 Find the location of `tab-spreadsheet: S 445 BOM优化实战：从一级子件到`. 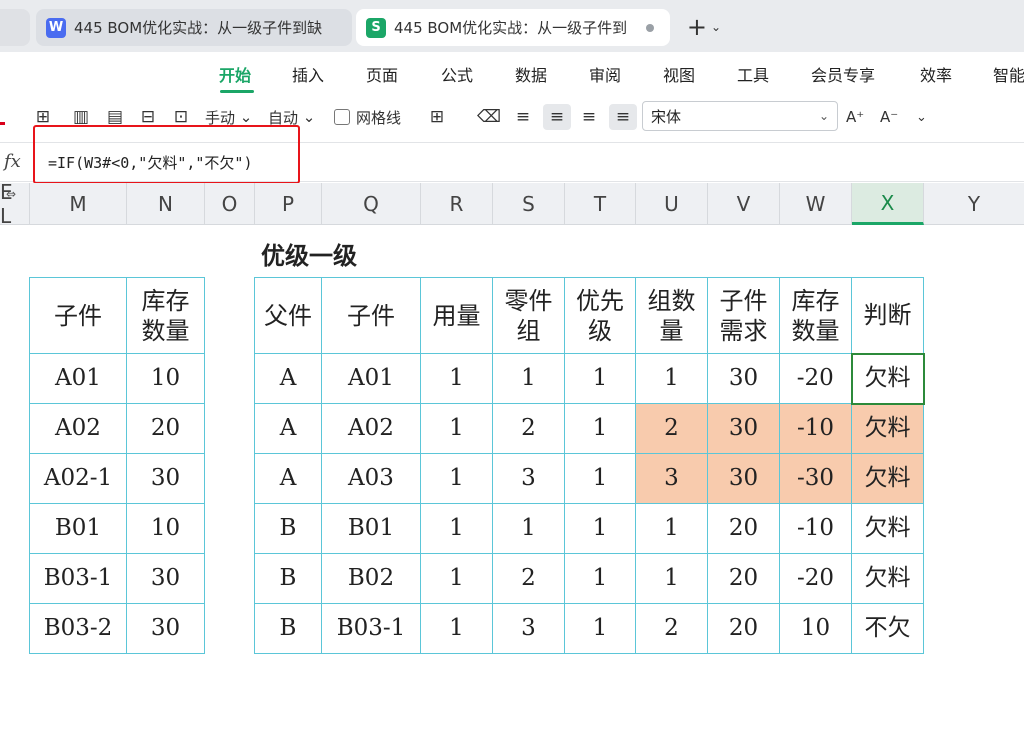

tab-spreadsheet: S 445 BOM优化实战：从一级子件到 is located at coordinates (513, 27).